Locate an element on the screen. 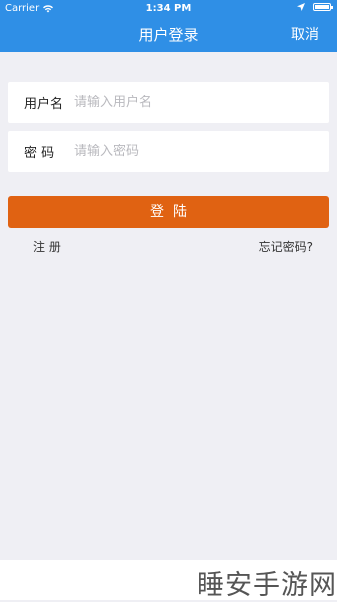  page-title: 用户登录 is located at coordinates (168, 35).